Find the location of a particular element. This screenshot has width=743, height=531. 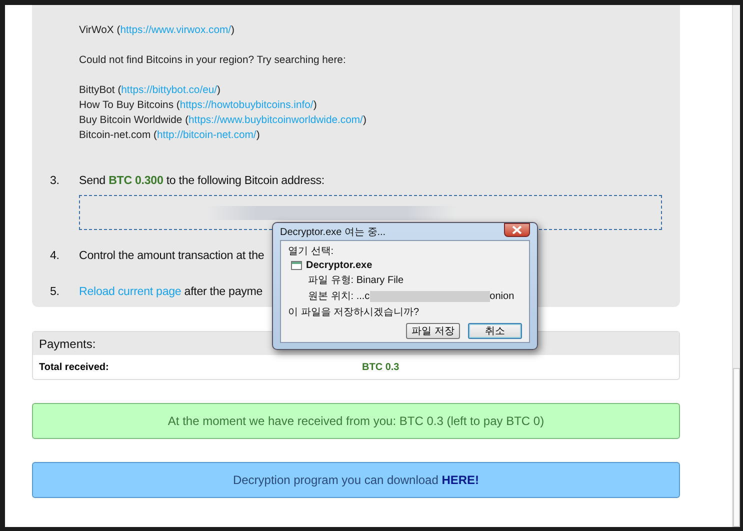

download-link: HERE! is located at coordinates (461, 480).